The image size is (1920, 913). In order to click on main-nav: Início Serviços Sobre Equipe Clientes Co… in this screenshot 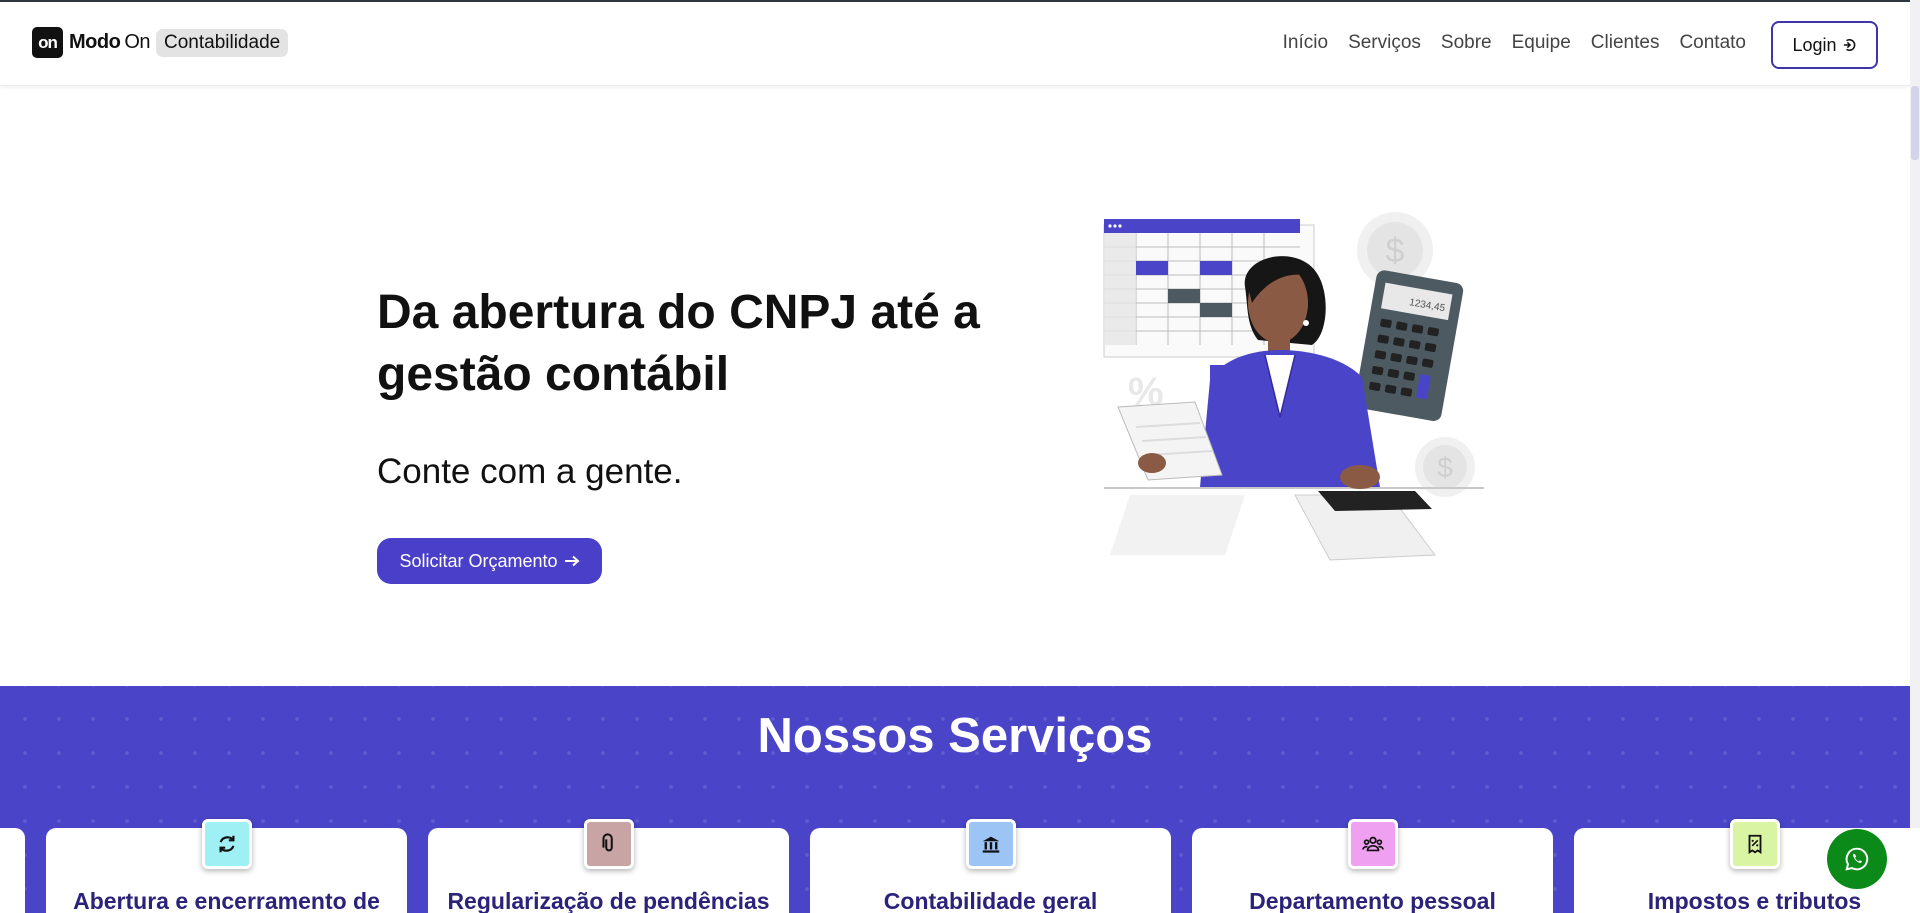, I will do `click(1514, 43)`.